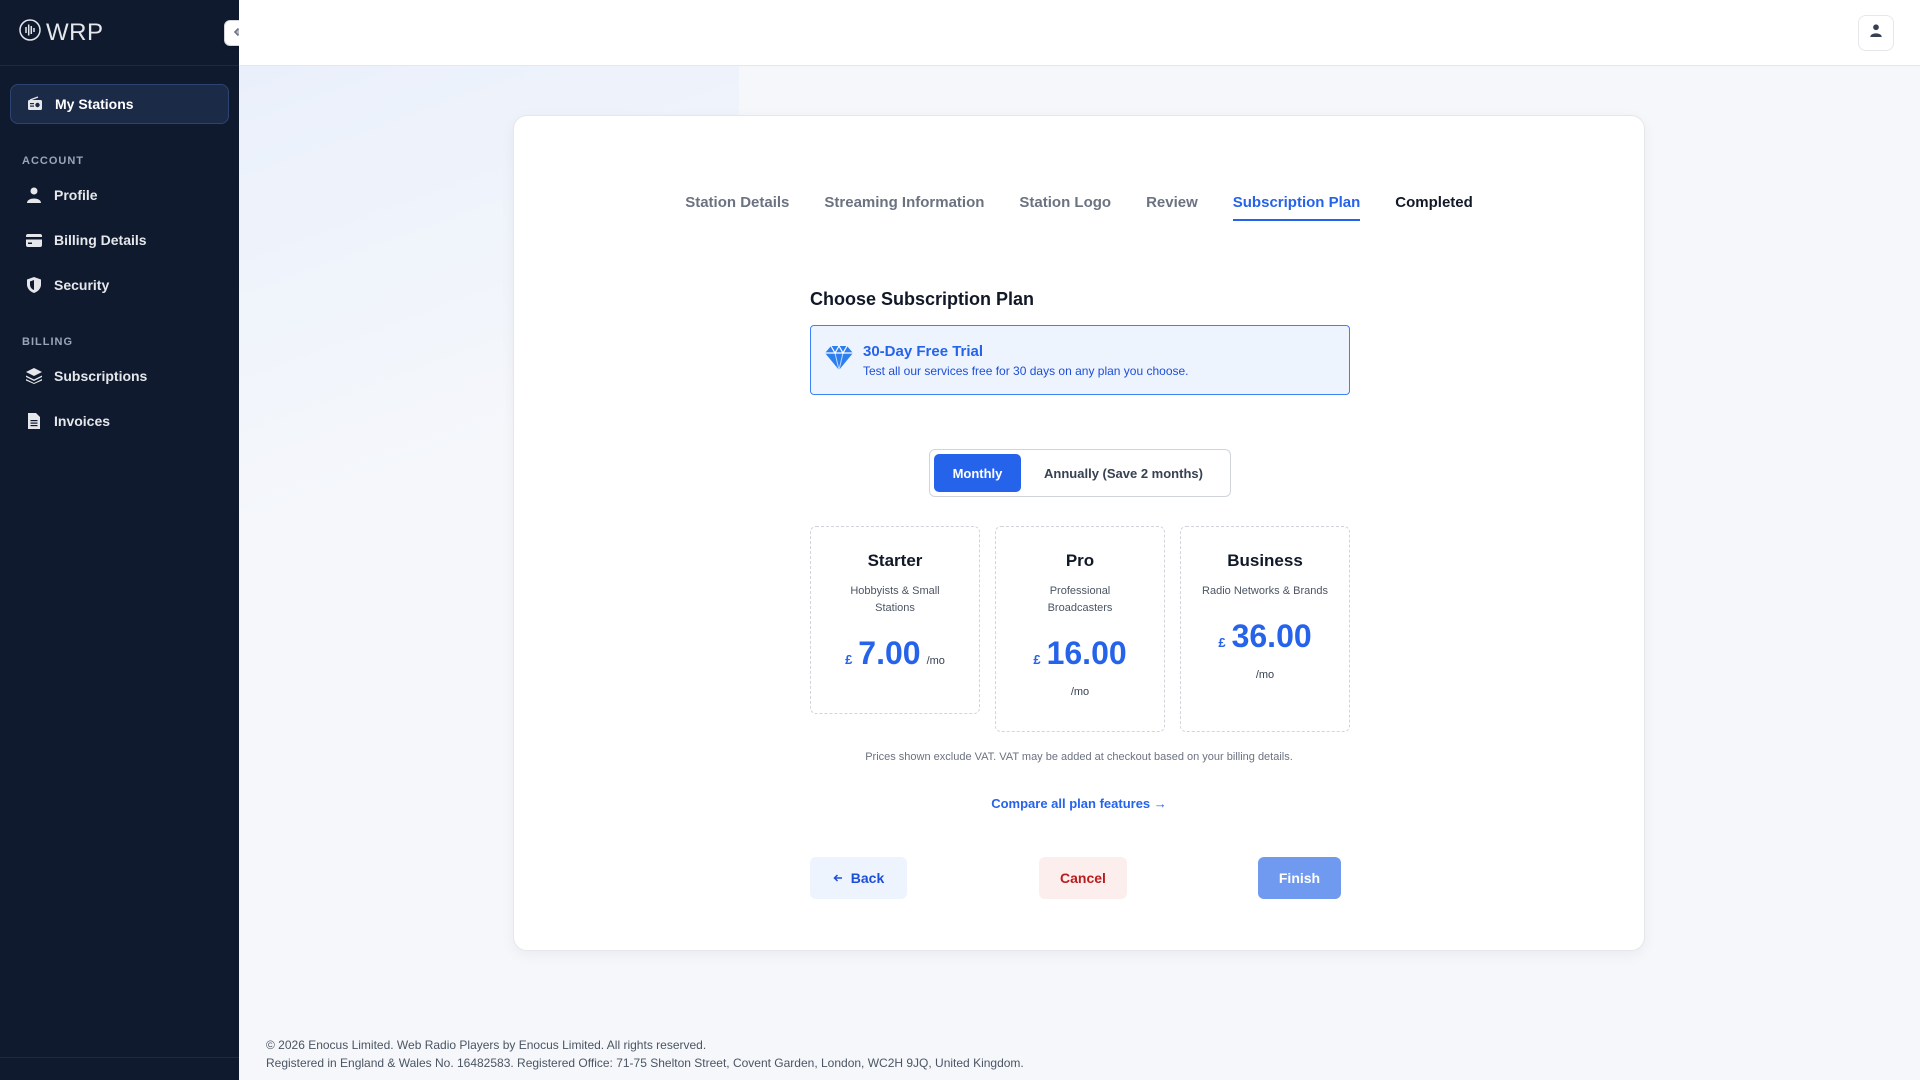  Describe the element at coordinates (1080, 599) in the screenshot. I see `plan-description: Professional Broadcasters` at that location.